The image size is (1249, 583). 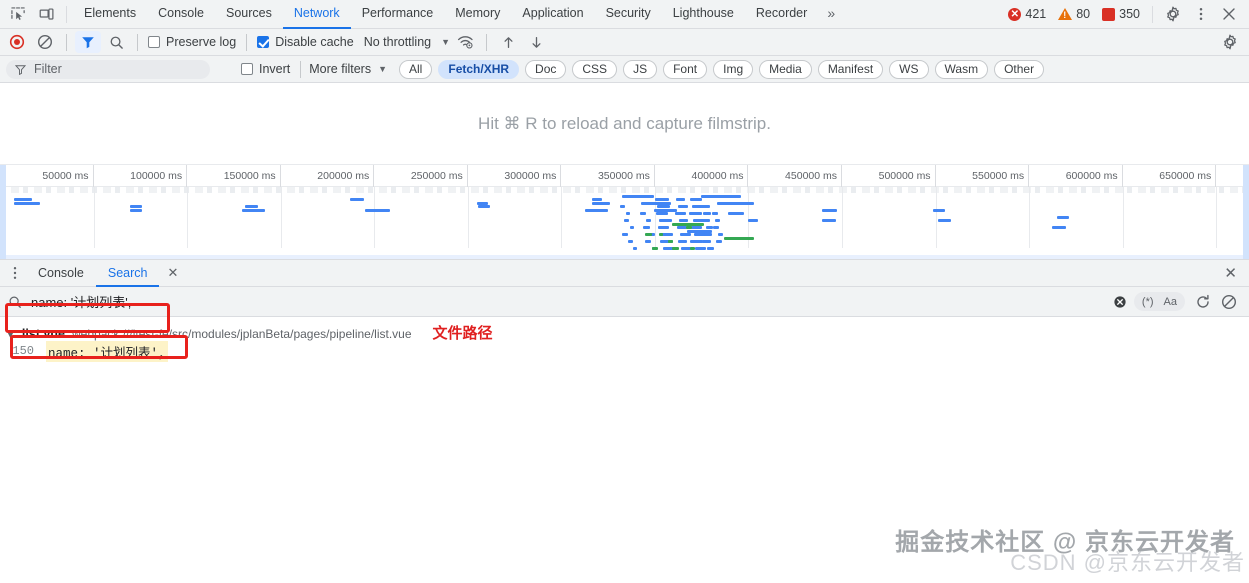 I want to click on annotation-file-path: 文件路径, so click(x=462, y=333).